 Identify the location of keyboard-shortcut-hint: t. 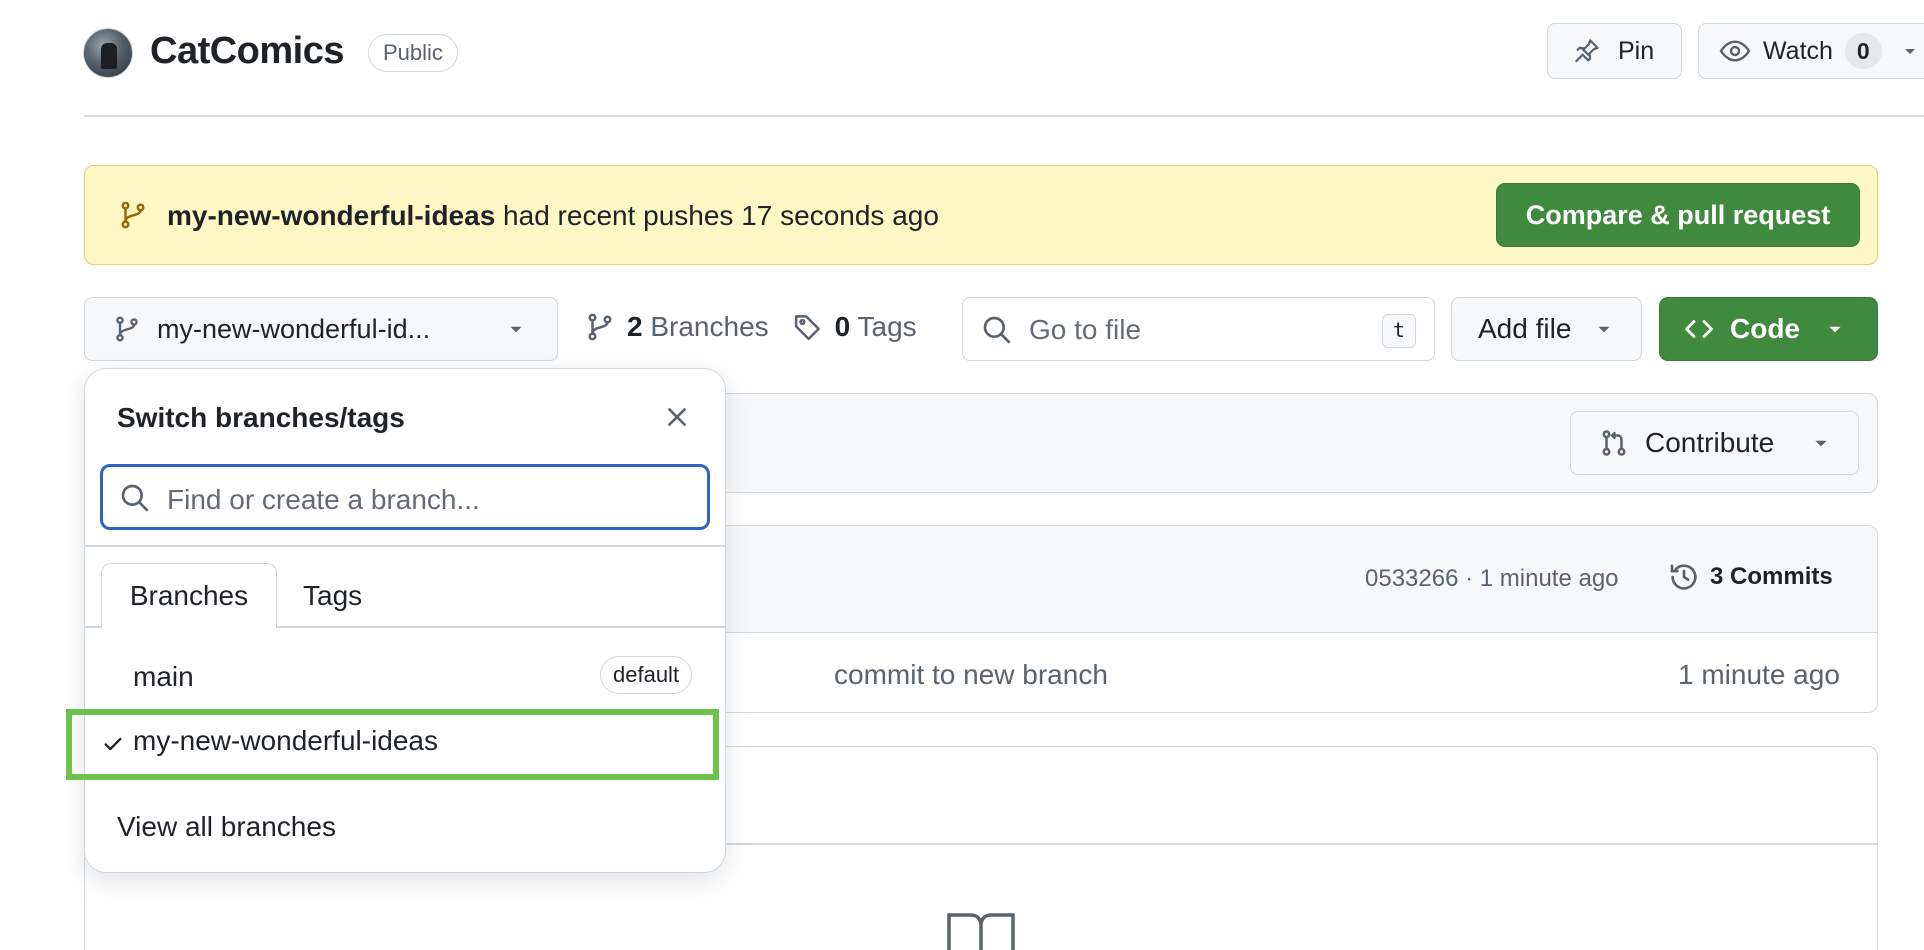
(1399, 331).